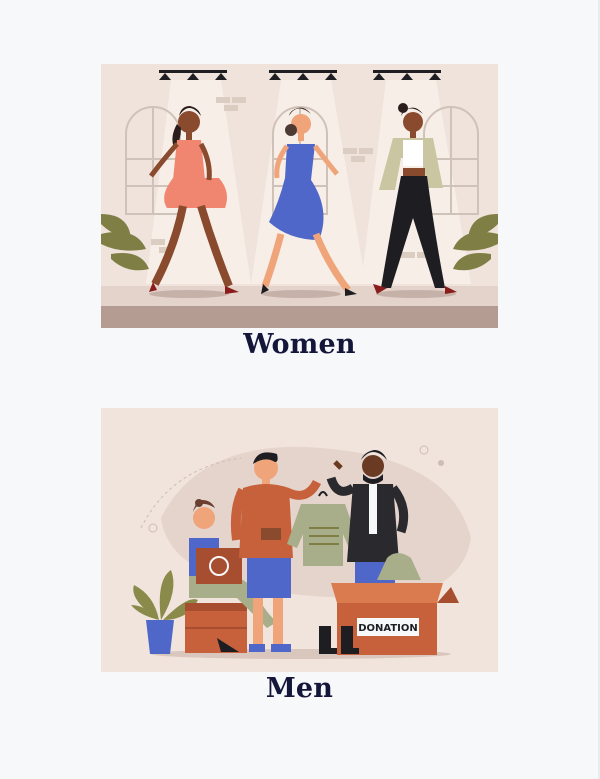 The width and height of the screenshot is (600, 779). Describe the element at coordinates (299, 689) in the screenshot. I see `category-label-men: Men` at that location.